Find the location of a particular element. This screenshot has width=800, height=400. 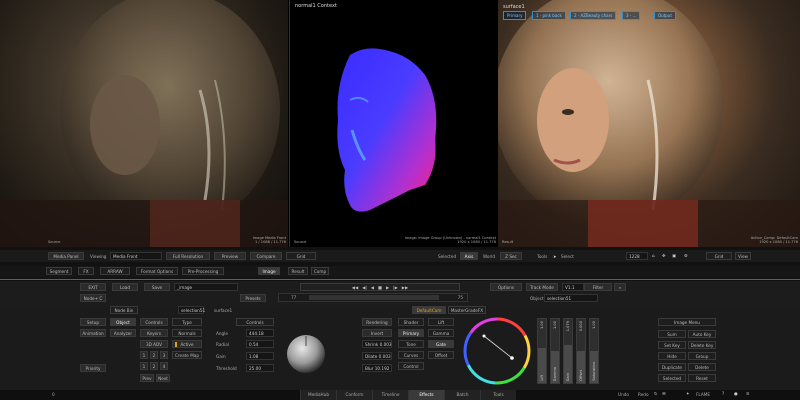

tab-mediahub: MediaHub is located at coordinates (318, 395).